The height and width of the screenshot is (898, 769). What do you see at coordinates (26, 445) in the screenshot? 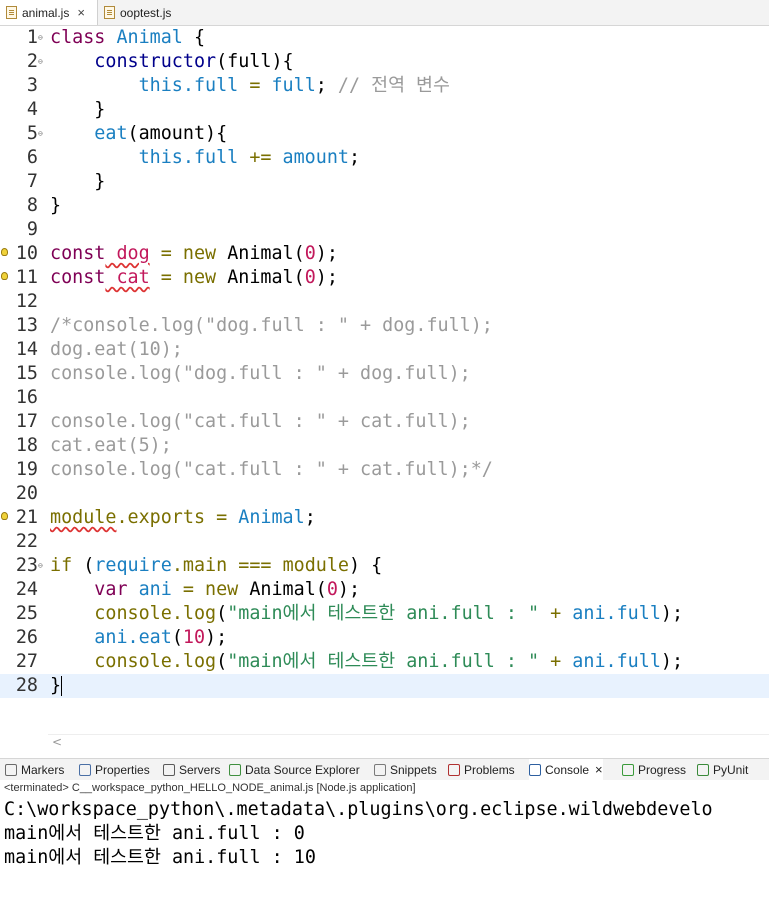
I see `line-number: 18` at bounding box center [26, 445].